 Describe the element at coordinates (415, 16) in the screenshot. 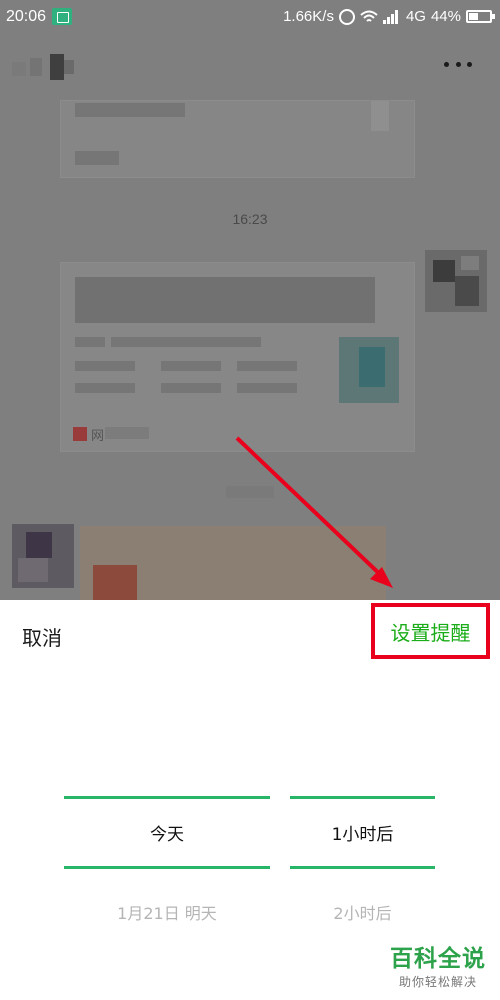

I see `network-type: 4G` at that location.